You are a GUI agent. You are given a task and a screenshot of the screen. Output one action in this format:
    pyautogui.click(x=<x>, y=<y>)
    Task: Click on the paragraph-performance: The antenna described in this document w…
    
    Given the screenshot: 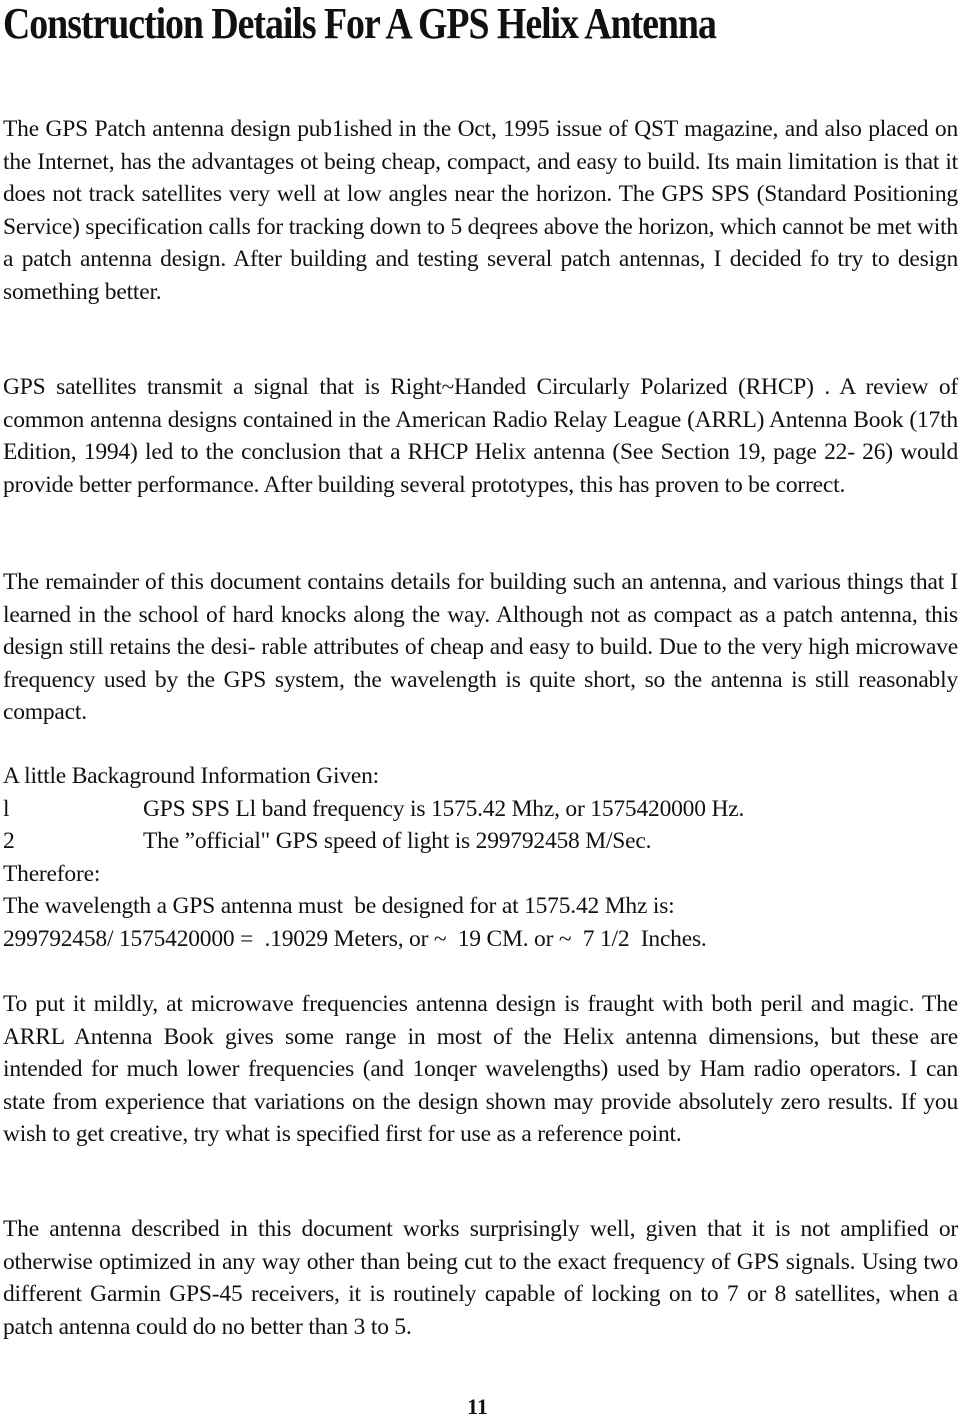 What is the action you would take?
    pyautogui.click(x=480, y=1278)
    